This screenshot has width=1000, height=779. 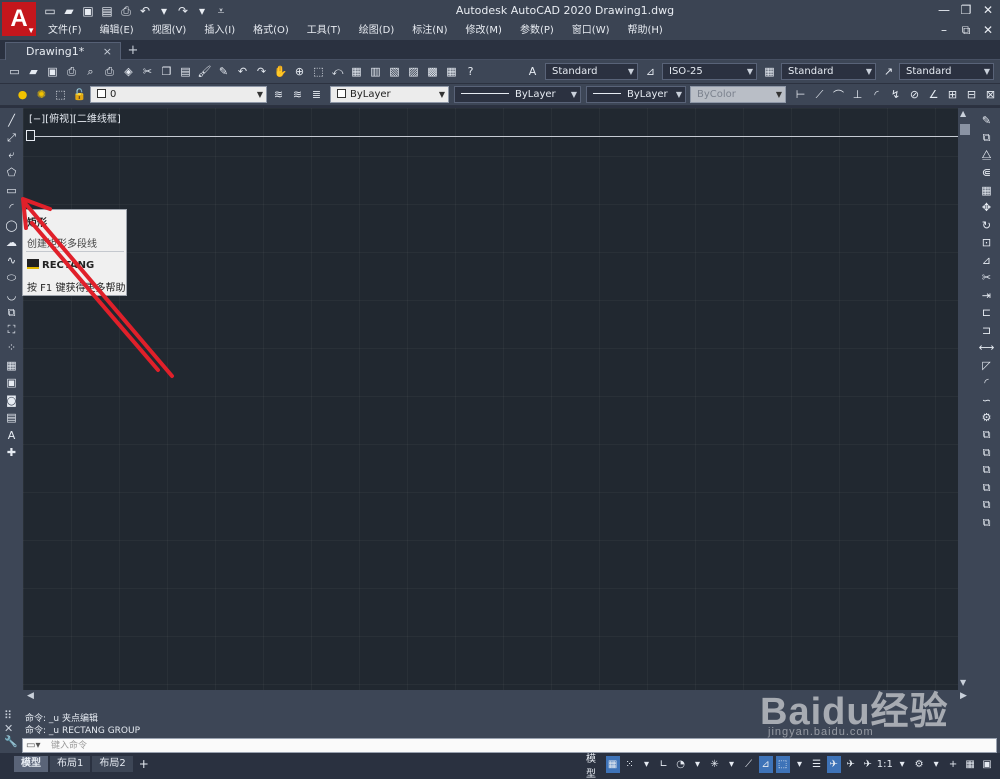 I want to click on add-layout-icon: +, so click(x=144, y=764).